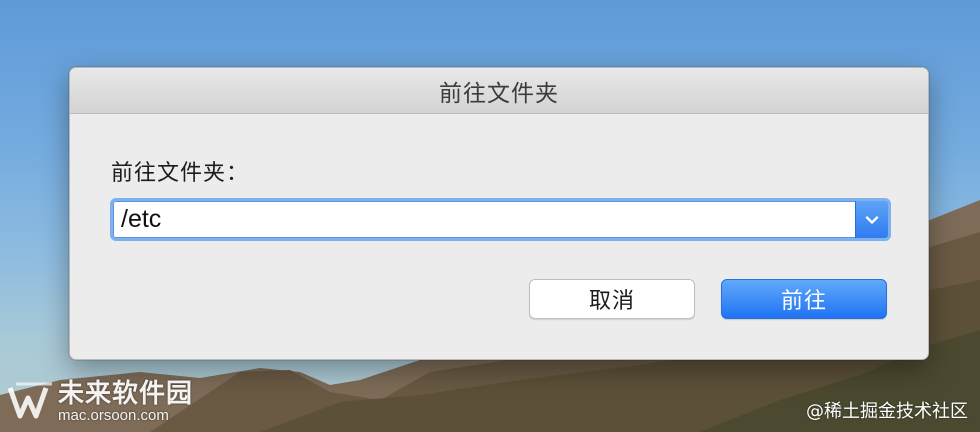 This screenshot has height=432, width=980. Describe the element at coordinates (499, 93) in the screenshot. I see `dialog-title: 前往文件夹` at that location.